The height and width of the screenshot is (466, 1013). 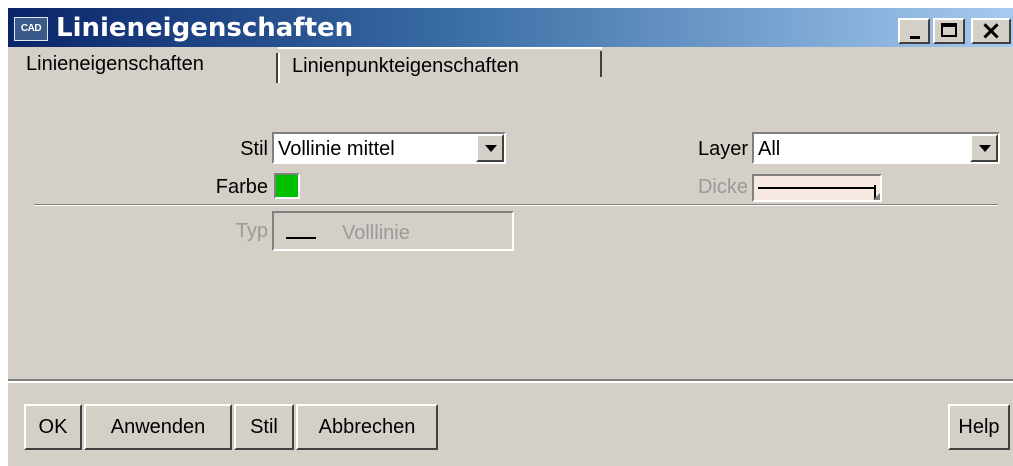 I want to click on ok-button: OK, so click(x=53, y=427).